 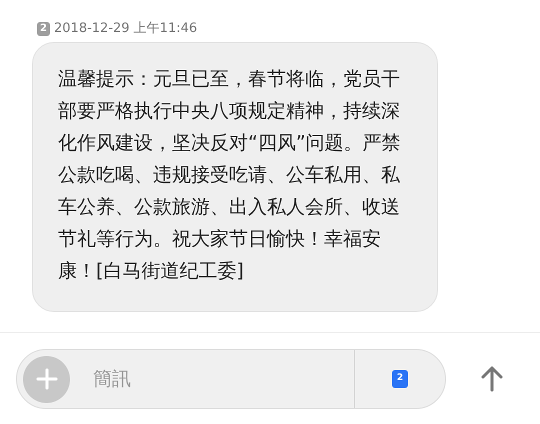 I want to click on plus-icon, so click(x=47, y=379).